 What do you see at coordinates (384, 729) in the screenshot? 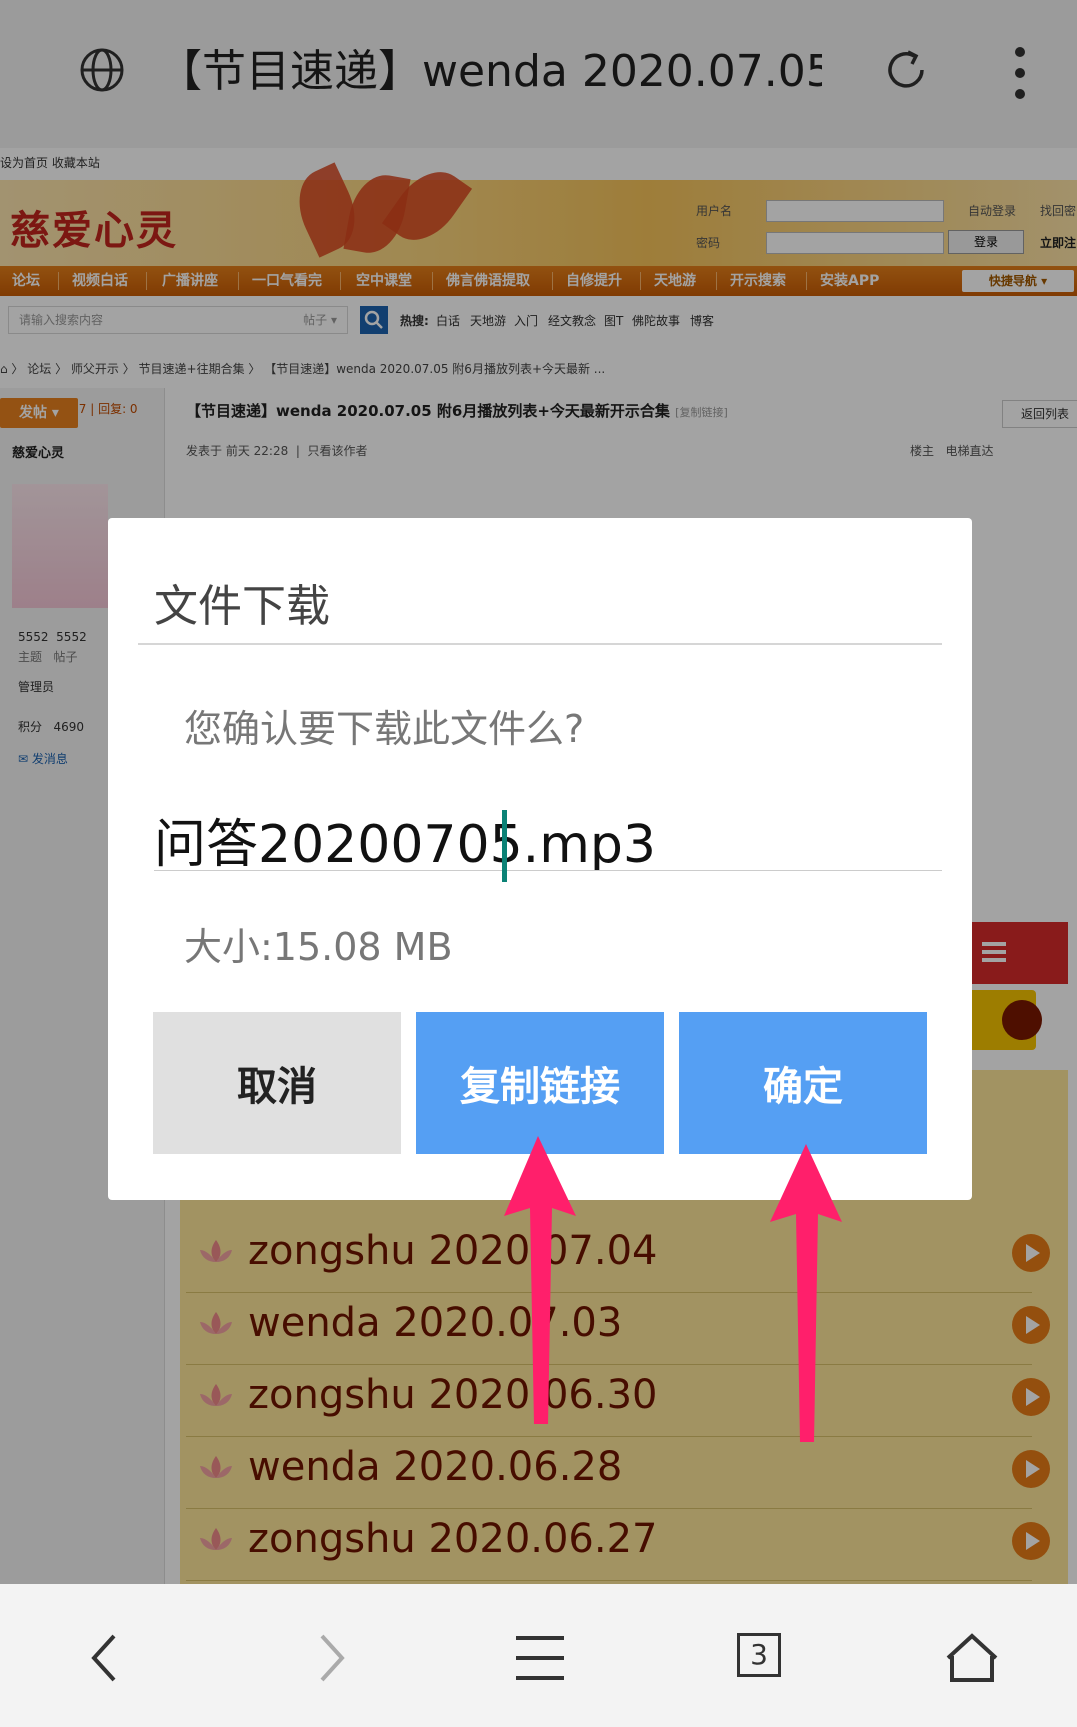
I see `dialog-message: 您确认要下载此文件么?` at bounding box center [384, 729].